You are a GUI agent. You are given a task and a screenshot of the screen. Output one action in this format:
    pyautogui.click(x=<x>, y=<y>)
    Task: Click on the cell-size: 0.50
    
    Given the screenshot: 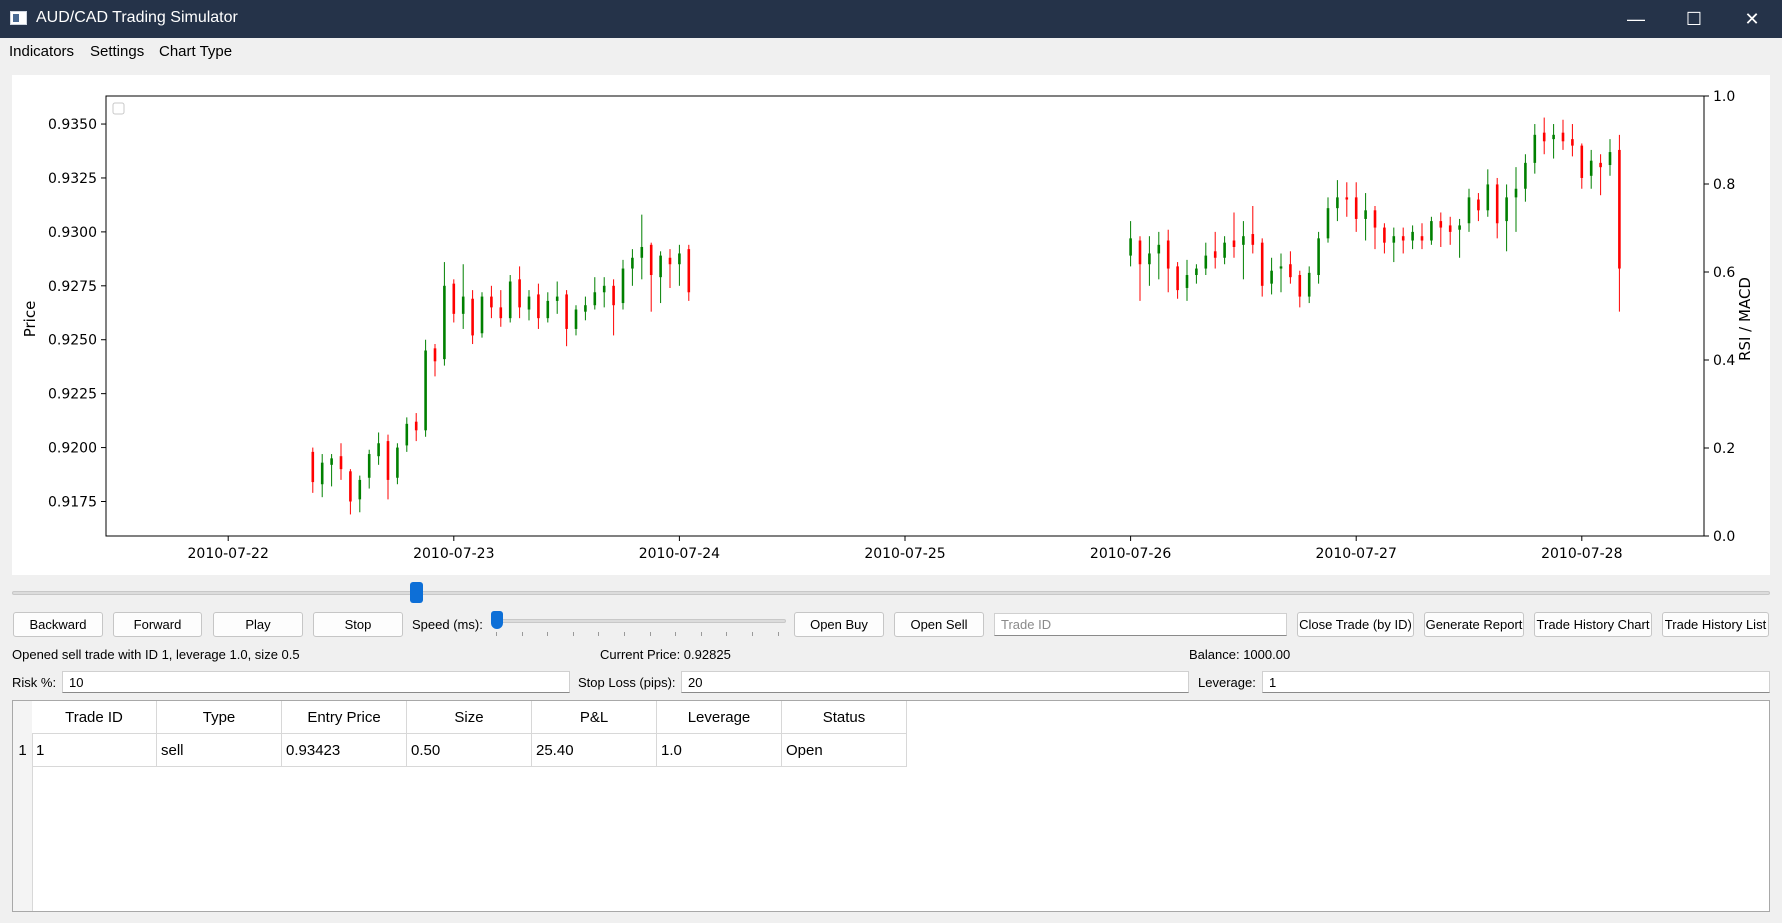 What is the action you would take?
    pyautogui.click(x=469, y=750)
    